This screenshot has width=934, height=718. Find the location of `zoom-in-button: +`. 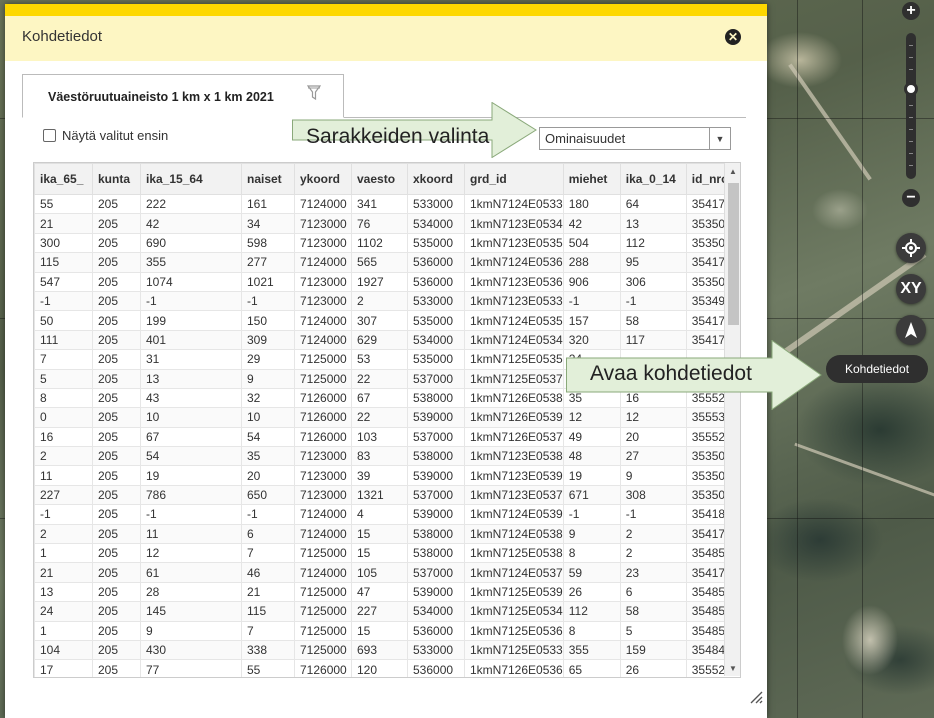

zoom-in-button: + is located at coordinates (911, 11).